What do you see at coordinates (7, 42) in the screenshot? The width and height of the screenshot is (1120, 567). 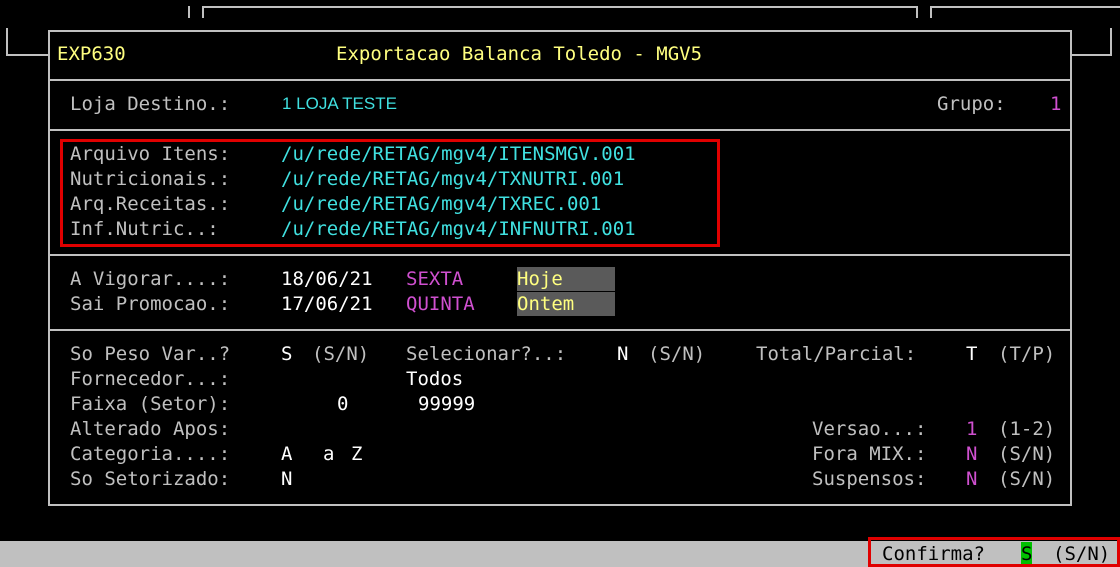 I see `top-frame-left-vertical` at bounding box center [7, 42].